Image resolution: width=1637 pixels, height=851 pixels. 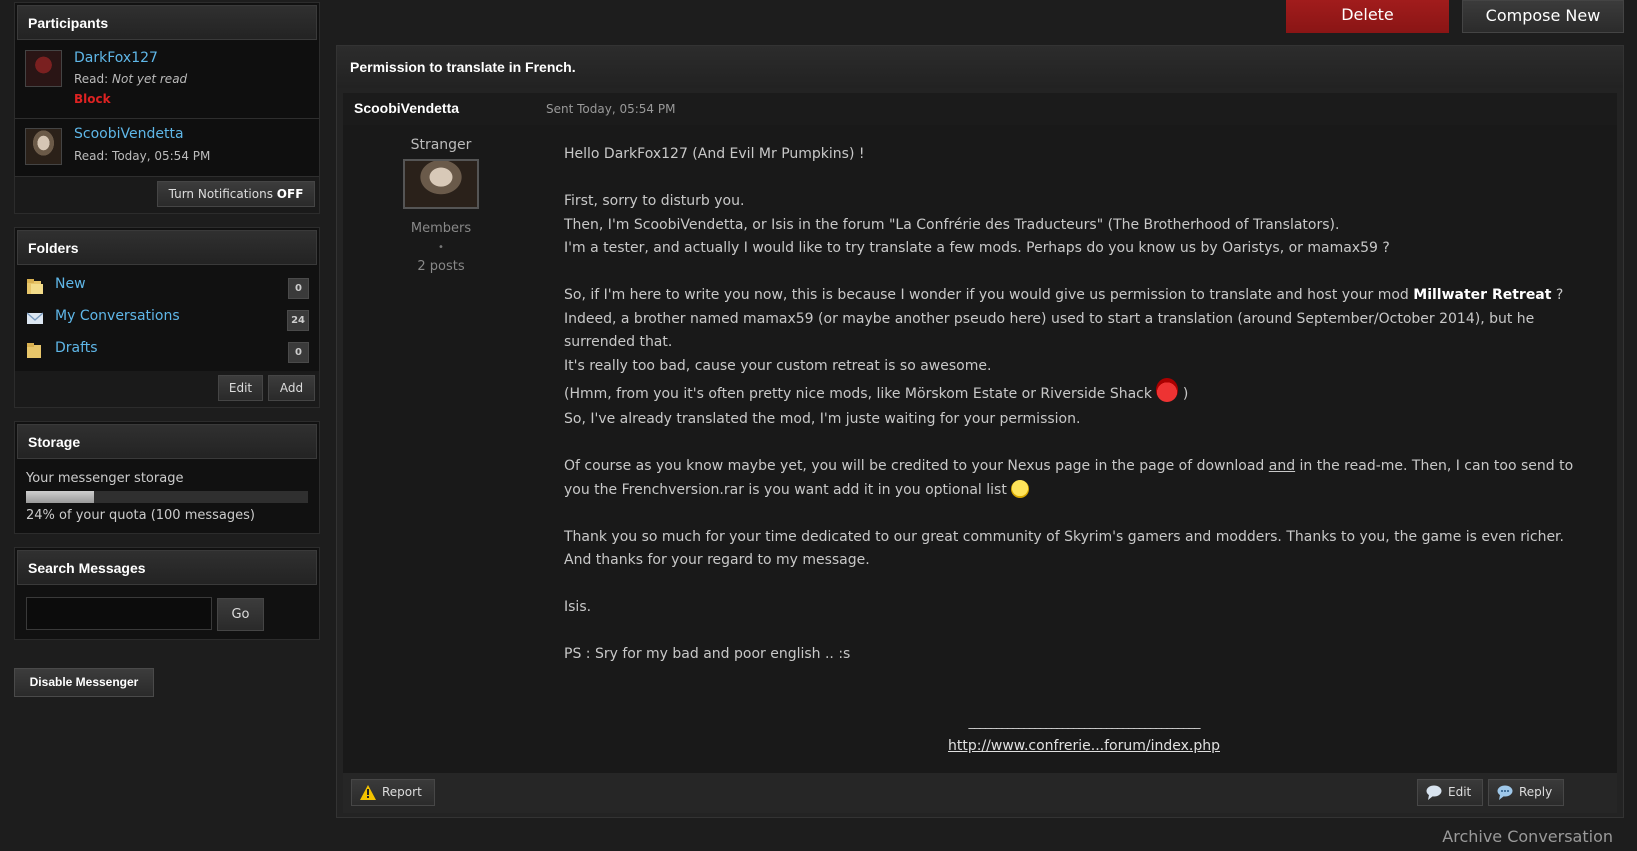 I want to click on archive-conversation-link: Archive Conversation, so click(x=1527, y=836).